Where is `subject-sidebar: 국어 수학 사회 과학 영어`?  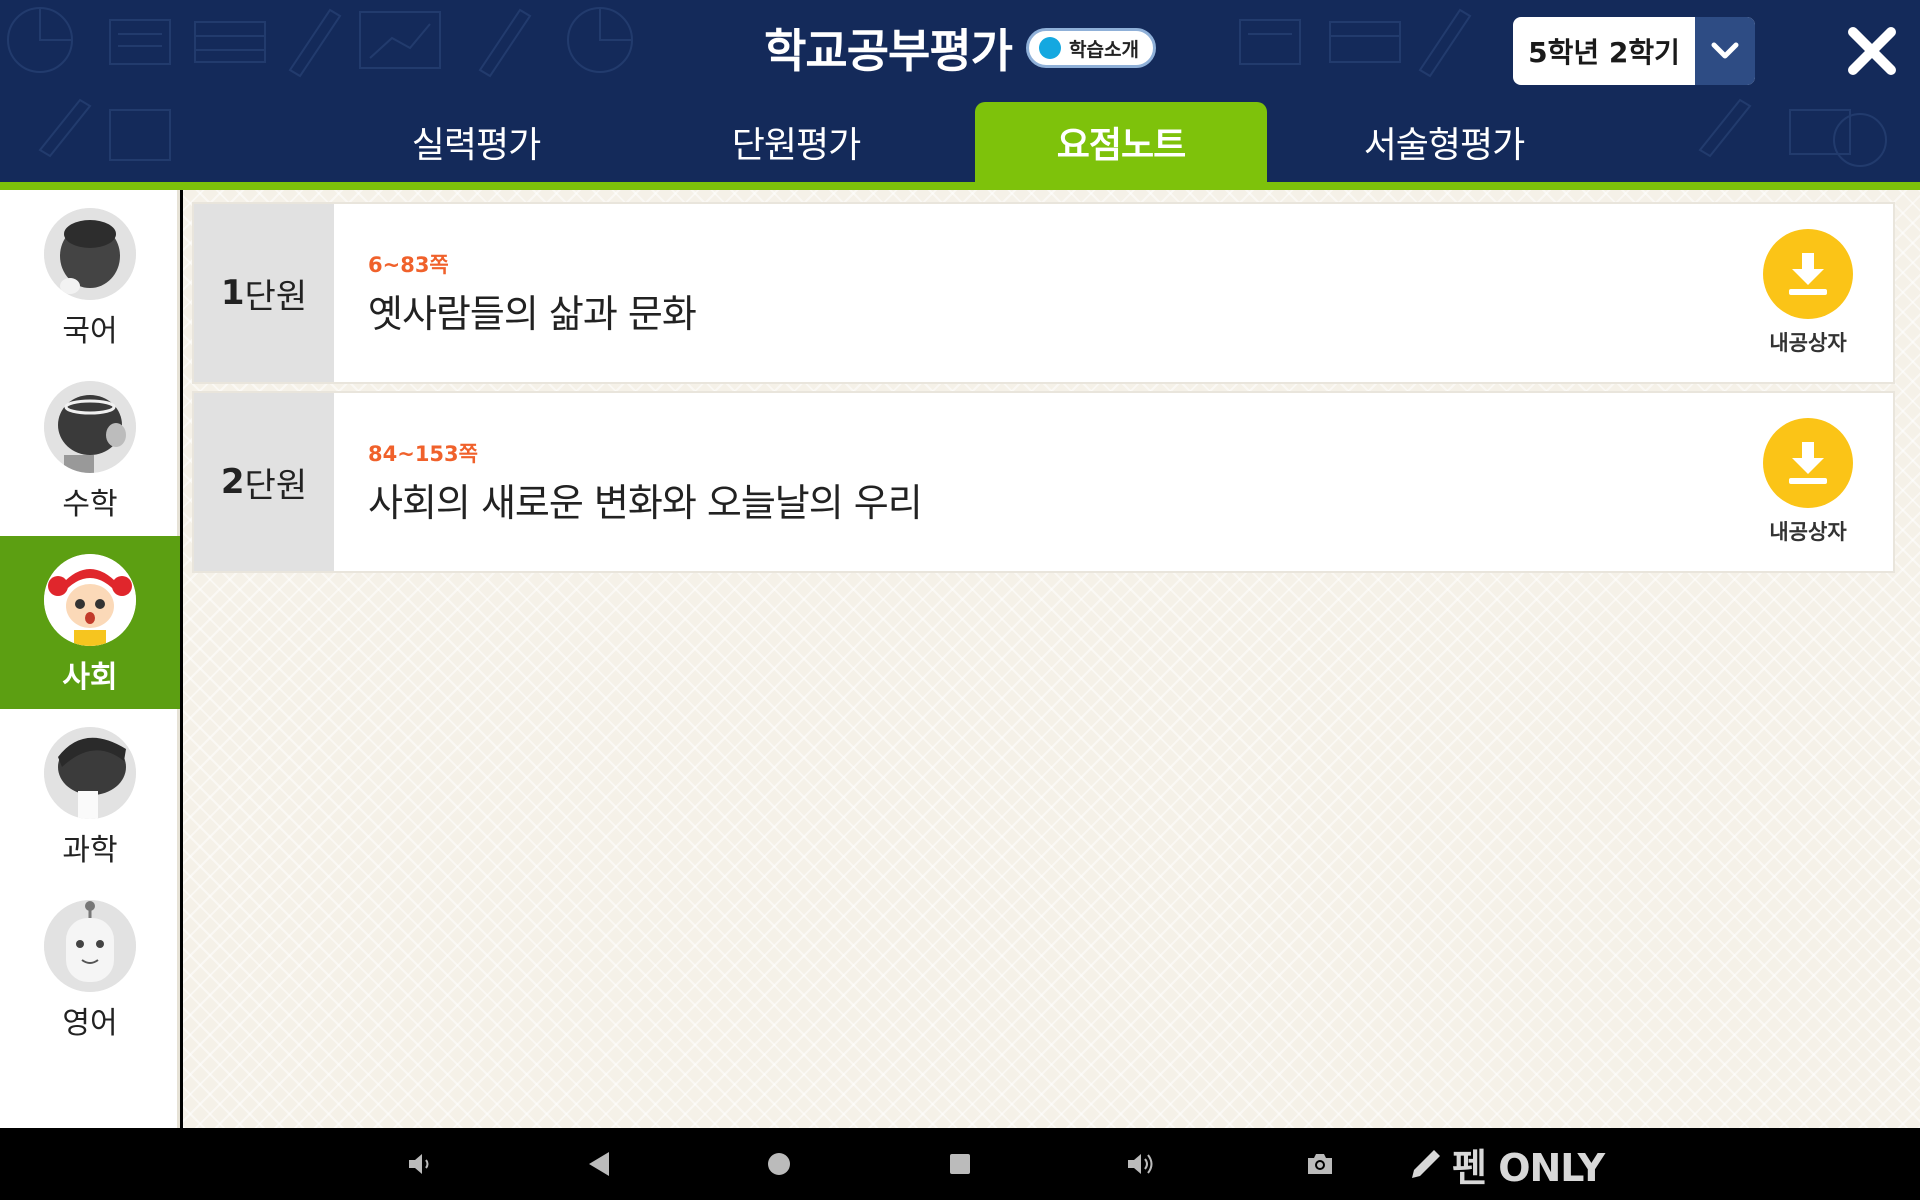 subject-sidebar: 국어 수학 사회 과학 영어 is located at coordinates (90, 659).